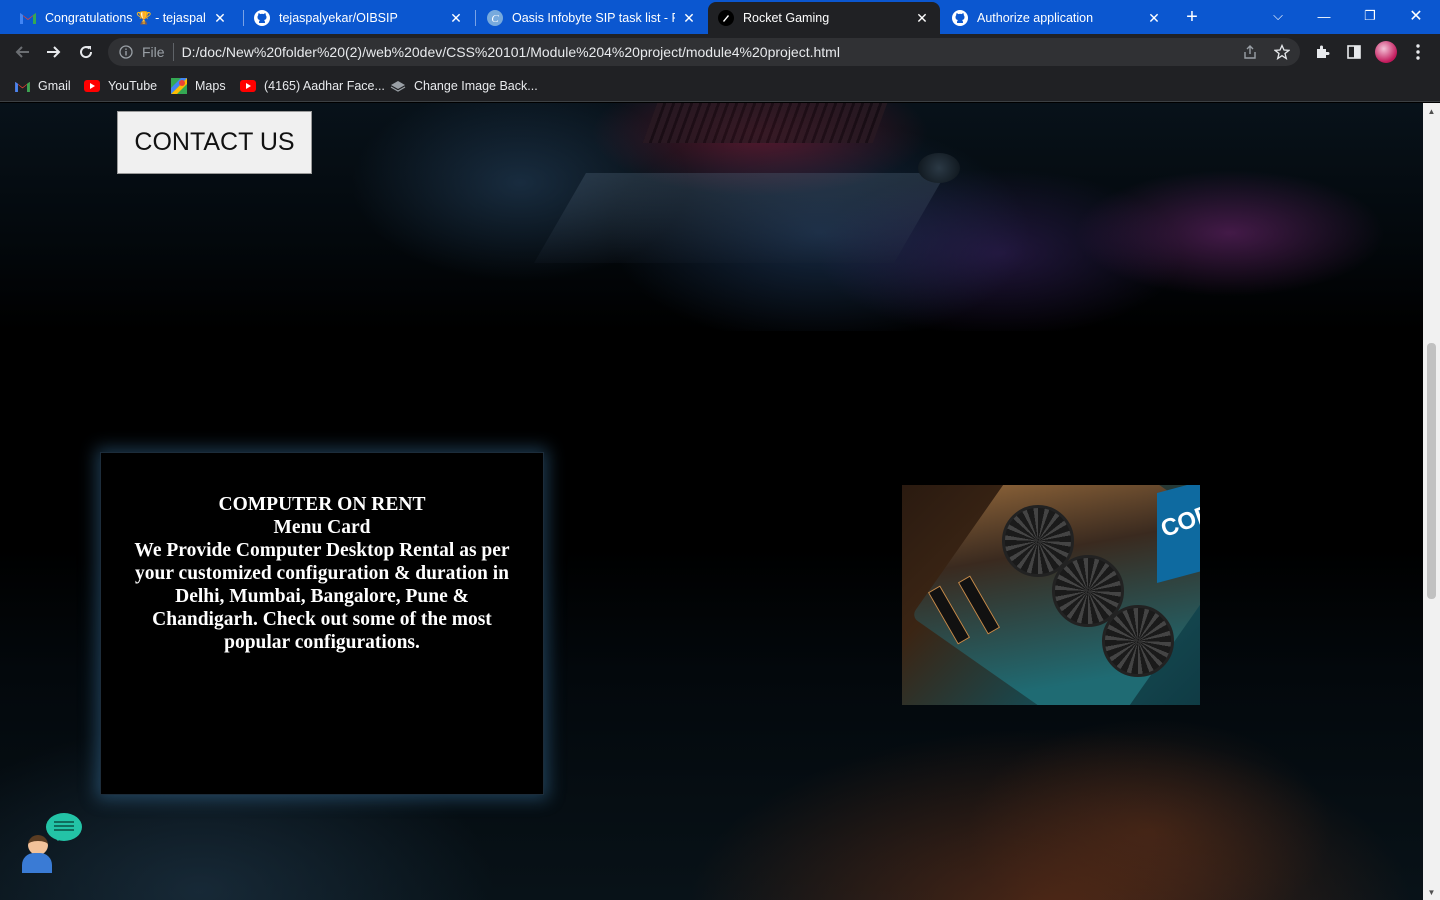  Describe the element at coordinates (1354, 52) in the screenshot. I see `side-panel-icon` at that location.